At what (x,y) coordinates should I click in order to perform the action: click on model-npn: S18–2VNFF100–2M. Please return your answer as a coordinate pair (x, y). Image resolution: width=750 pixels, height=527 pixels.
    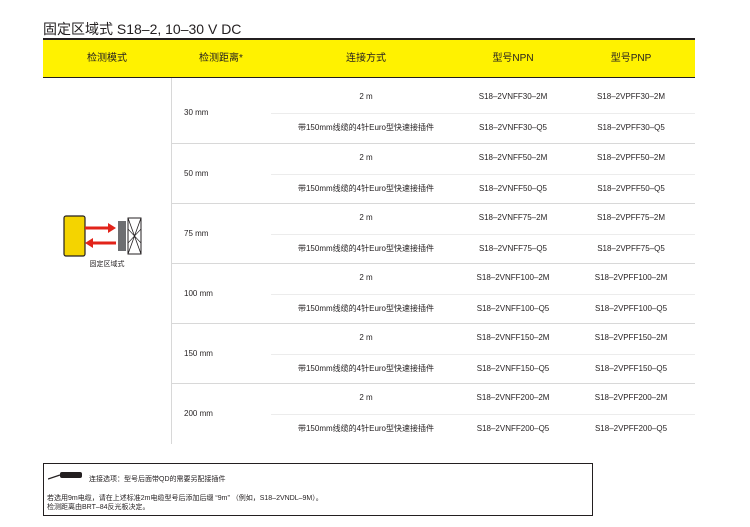
    Looking at the image, I should click on (513, 277).